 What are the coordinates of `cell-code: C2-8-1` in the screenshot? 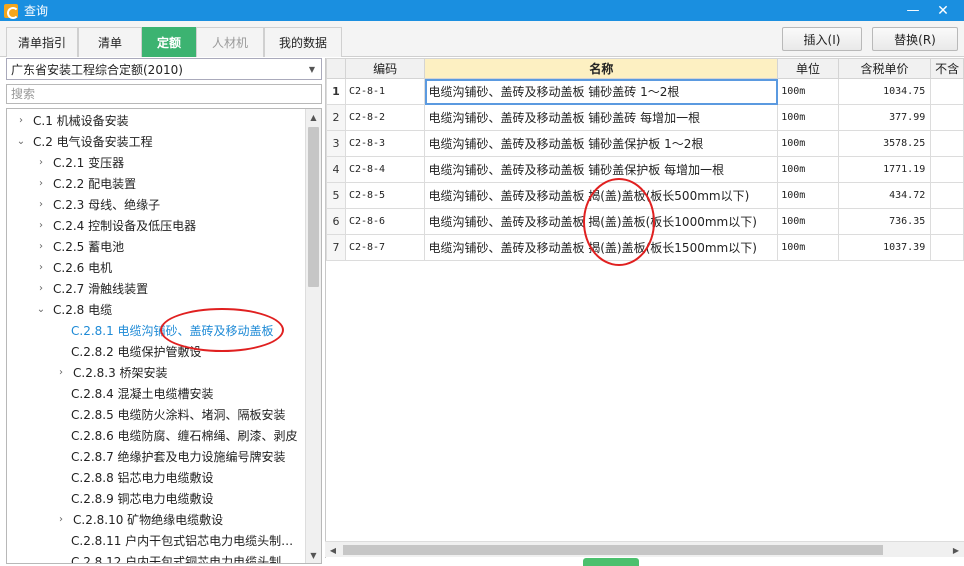 It's located at (385, 91).